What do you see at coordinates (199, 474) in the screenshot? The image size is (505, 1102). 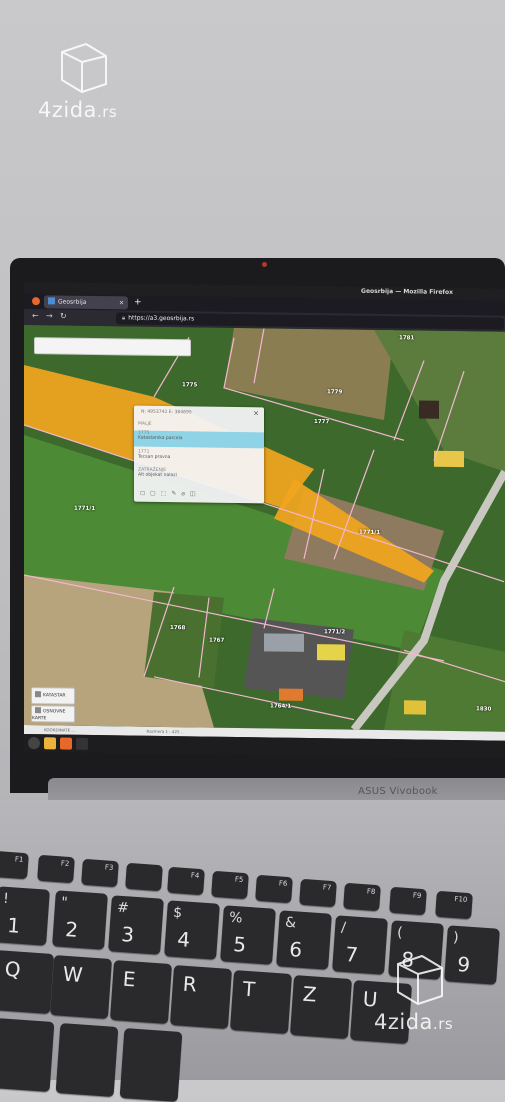 I see `popup-row: ZATRAŽENJE Alt objekat nalazi` at bounding box center [199, 474].